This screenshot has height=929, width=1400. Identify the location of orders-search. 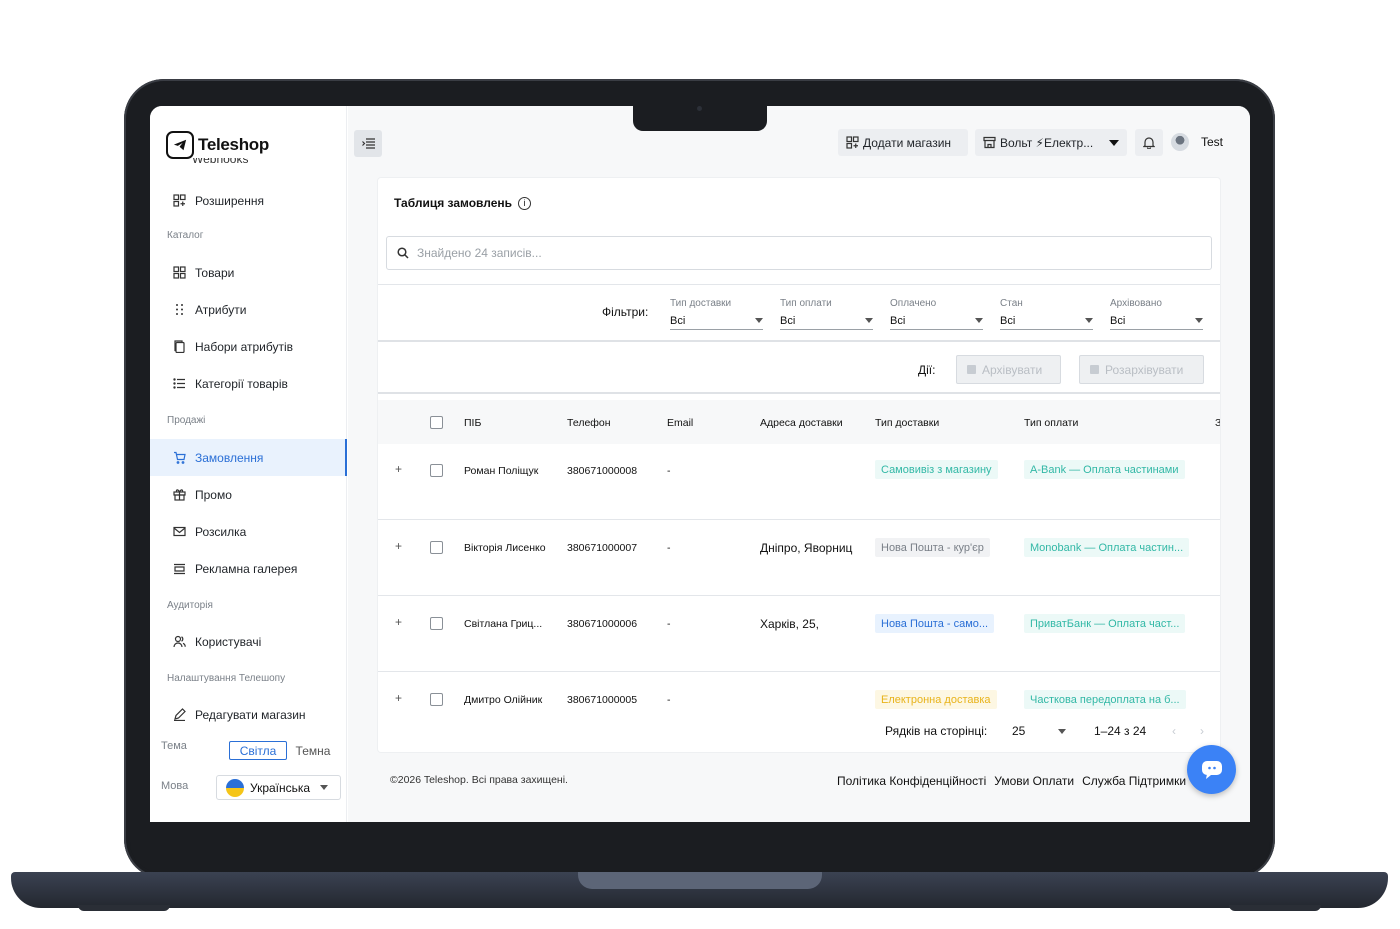
(799, 253).